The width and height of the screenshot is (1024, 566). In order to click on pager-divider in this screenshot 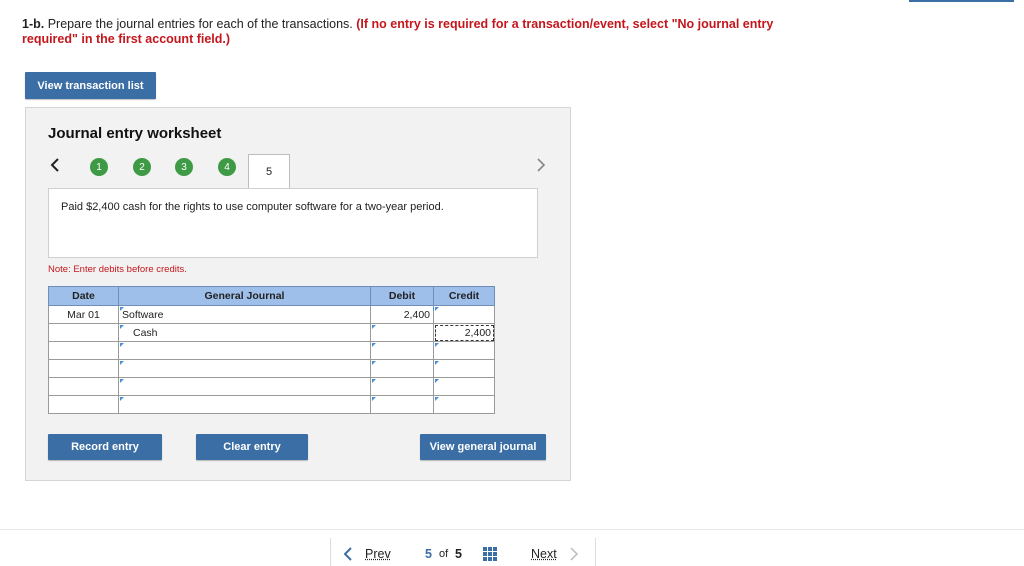, I will do `click(512, 529)`.